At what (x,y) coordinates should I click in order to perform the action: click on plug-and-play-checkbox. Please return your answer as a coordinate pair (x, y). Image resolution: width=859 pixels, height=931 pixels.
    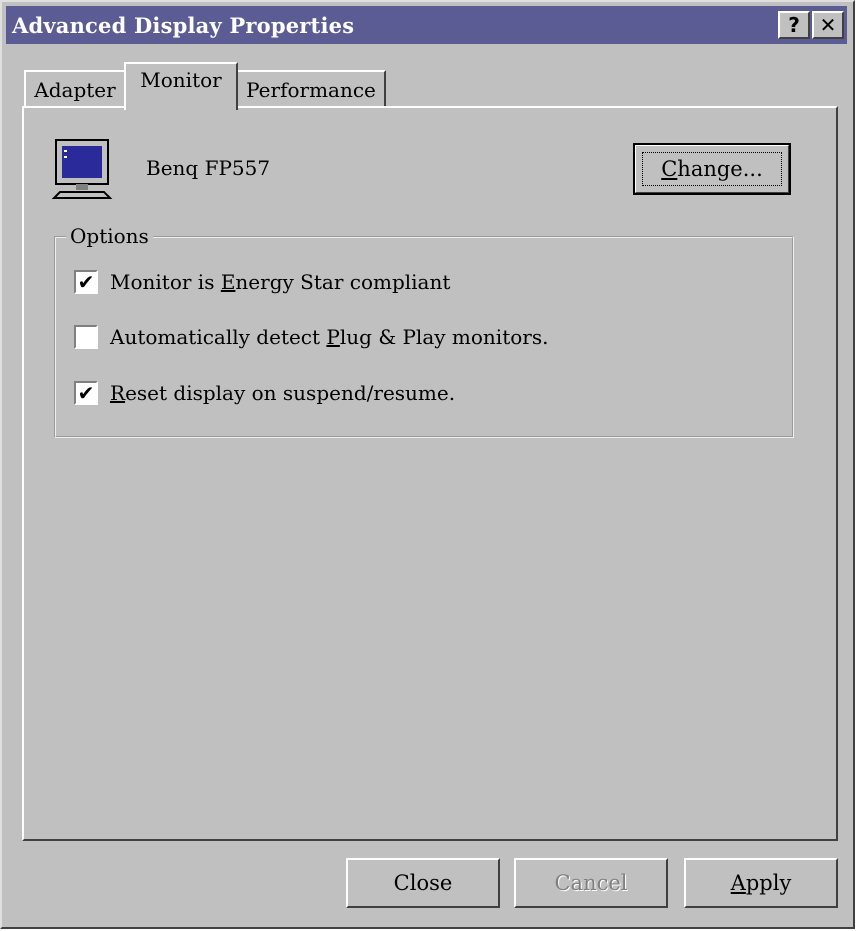
    Looking at the image, I should click on (86, 337).